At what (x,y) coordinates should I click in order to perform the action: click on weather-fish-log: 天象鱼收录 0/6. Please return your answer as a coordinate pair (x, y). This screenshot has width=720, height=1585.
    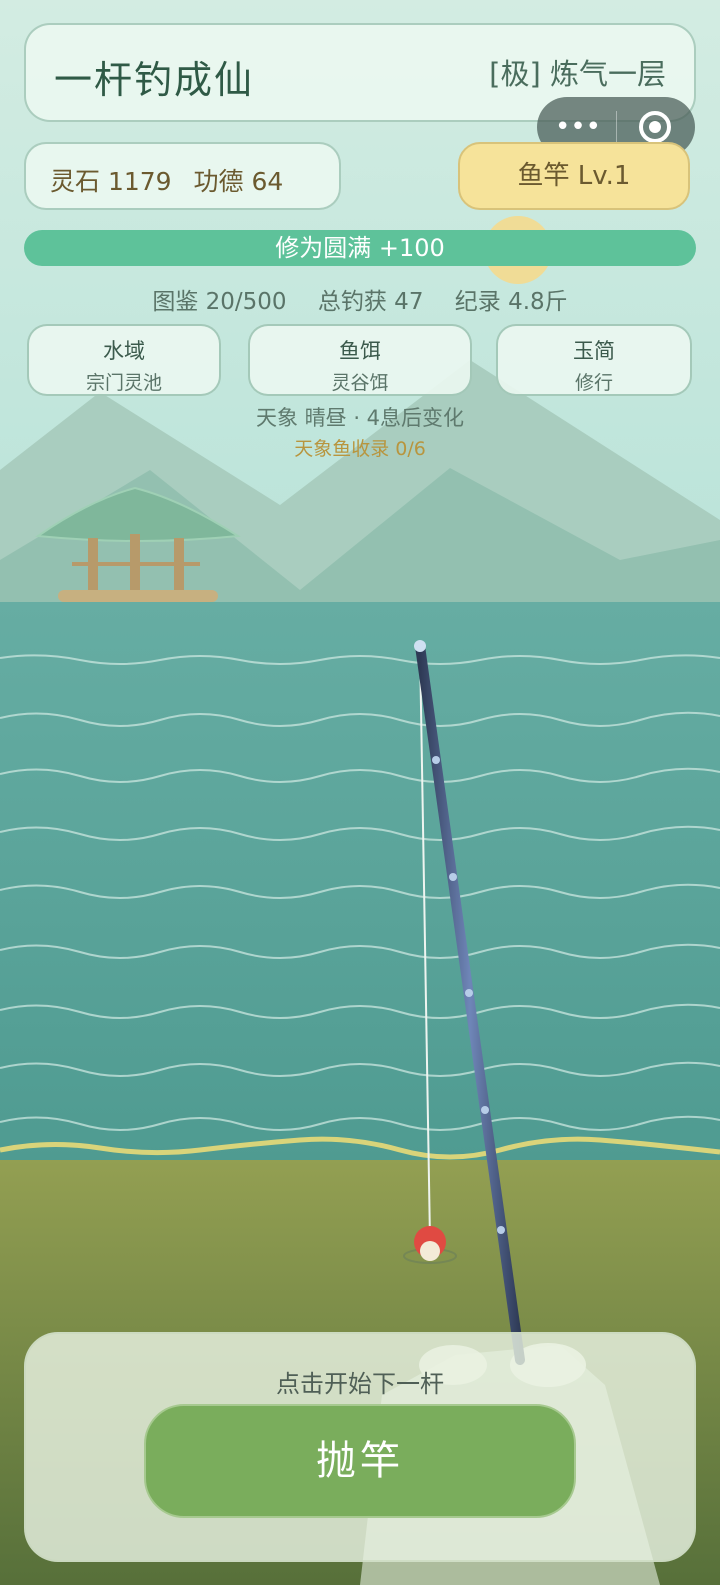
    Looking at the image, I should click on (360, 449).